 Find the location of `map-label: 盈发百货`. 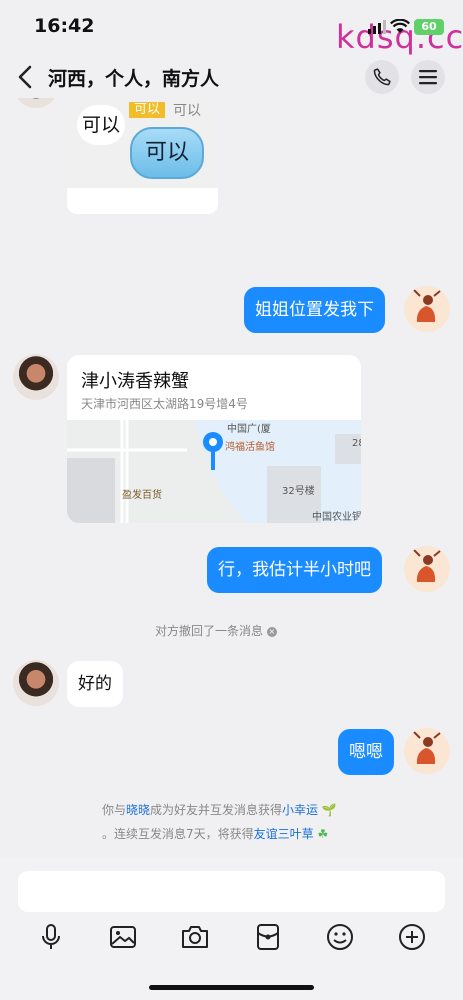

map-label: 盈发百货 is located at coordinates (142, 495).